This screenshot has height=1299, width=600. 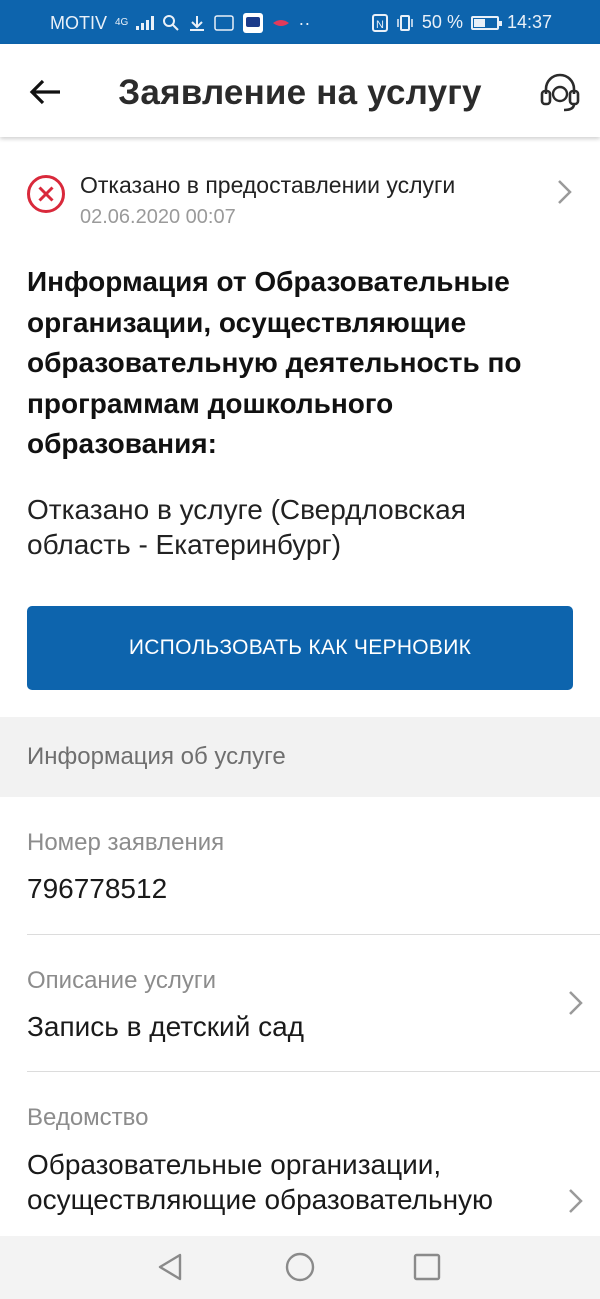 What do you see at coordinates (300, 648) in the screenshot?
I see `use-as-draft-button: ИСПОЛЬЗОВАТЬ КАК ЧЕРНОВИК` at bounding box center [300, 648].